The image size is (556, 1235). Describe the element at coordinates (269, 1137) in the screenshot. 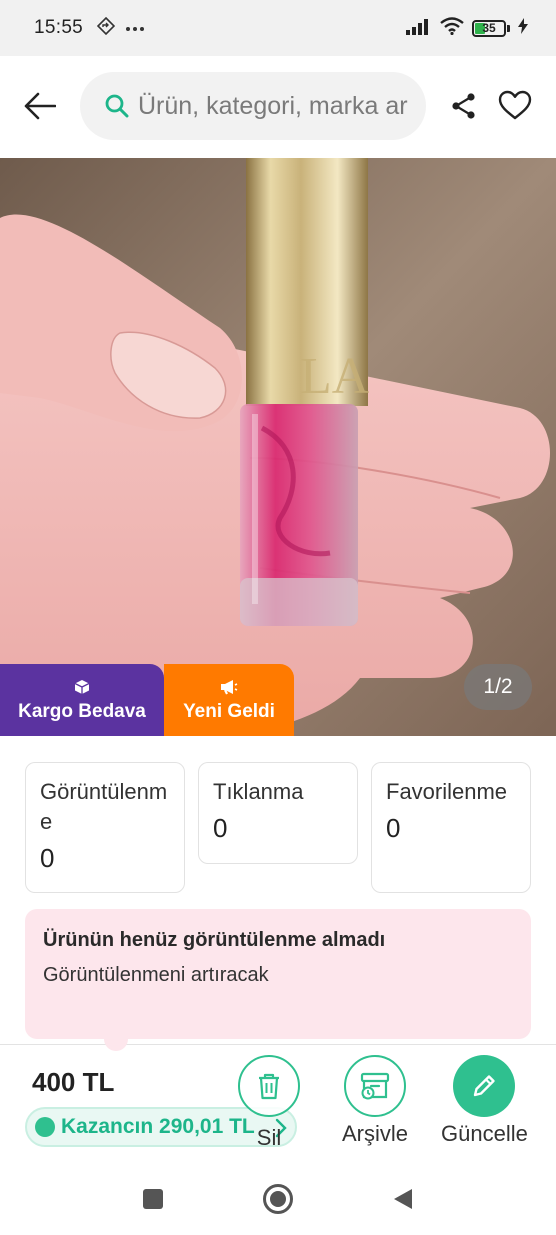

I see `delete-label: Sil` at that location.